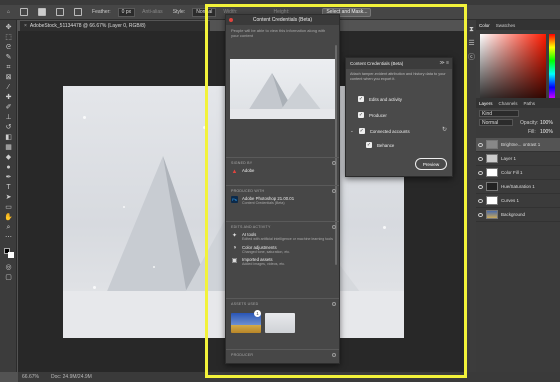 Image resolution: width=560 pixels, height=382 pixels. Describe the element at coordinates (152, 12) in the screenshot. I see `anti-alias-checkbox: Anti-alias` at that location.